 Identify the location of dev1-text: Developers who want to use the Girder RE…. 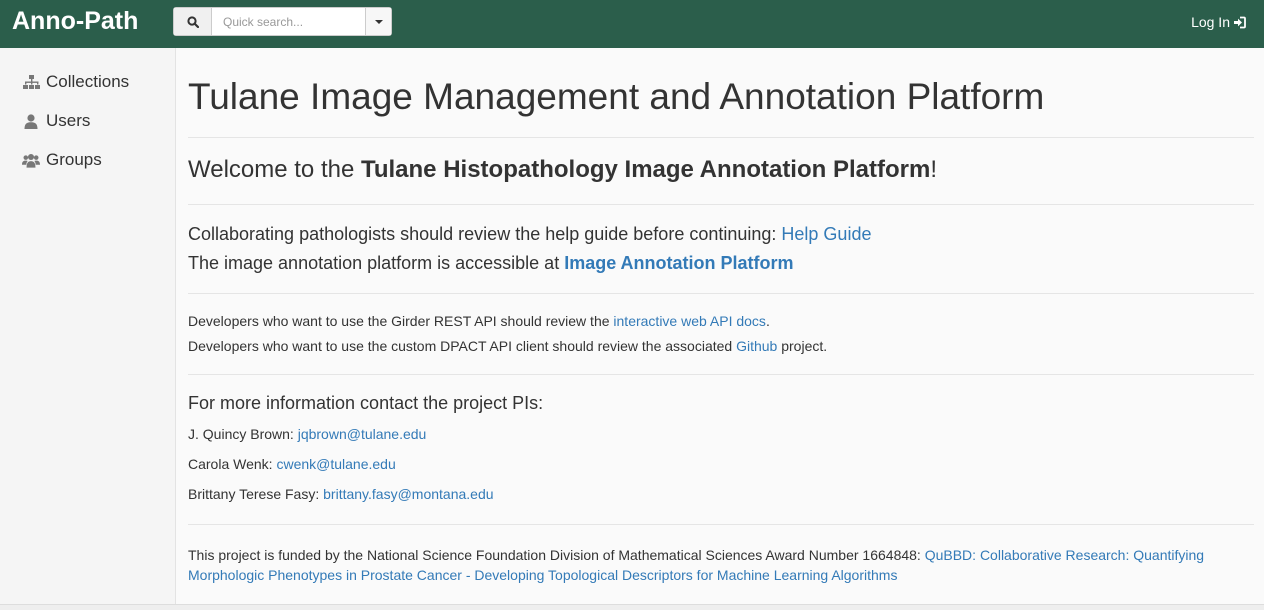
(401, 321).